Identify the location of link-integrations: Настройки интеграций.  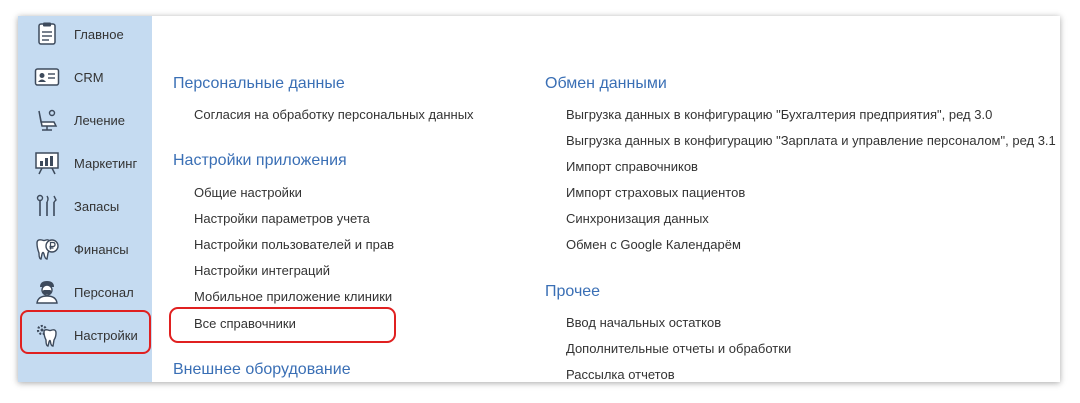
(262, 270).